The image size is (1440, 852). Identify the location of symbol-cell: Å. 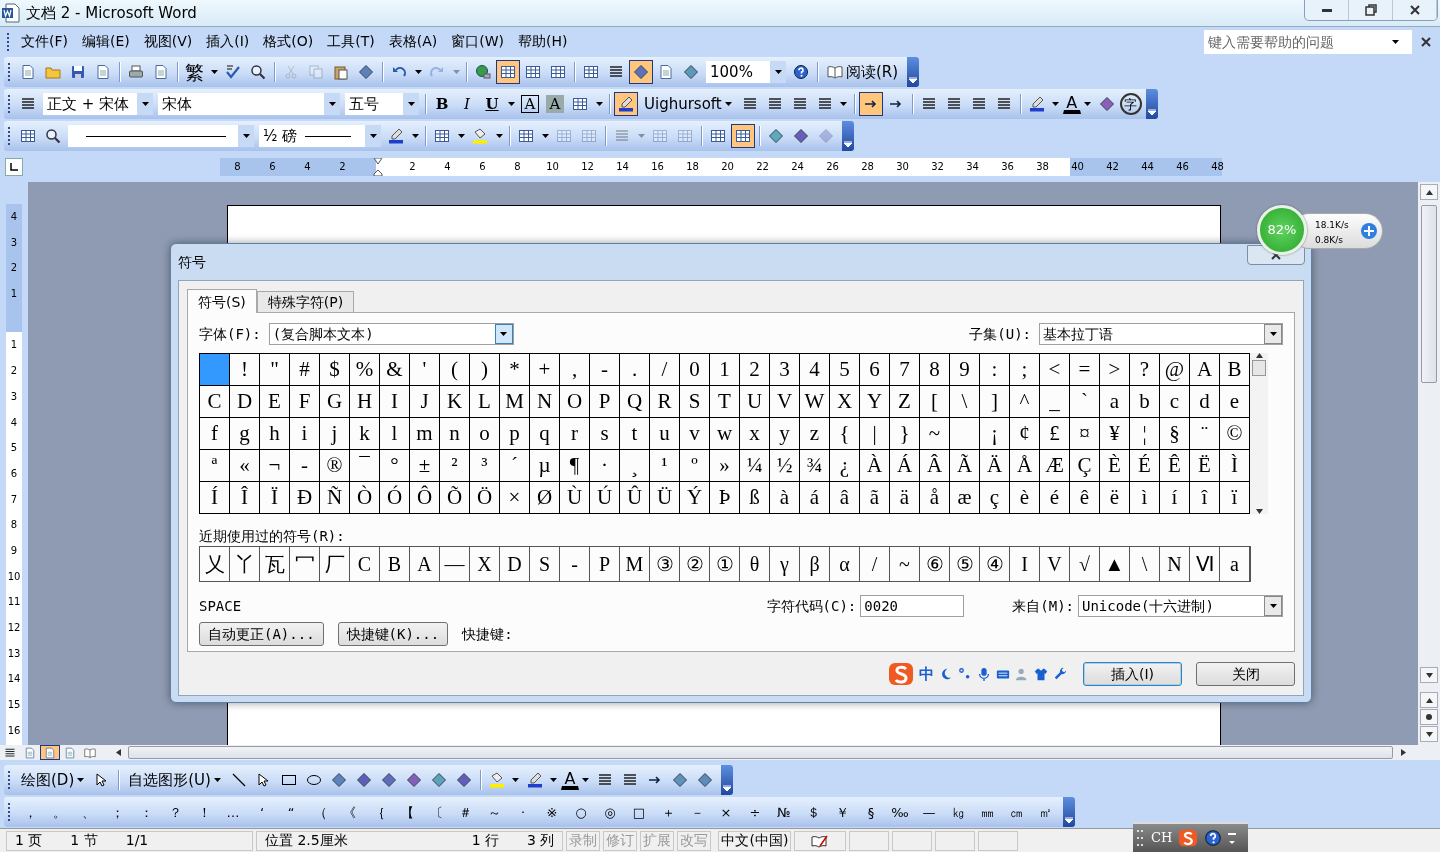
(1025, 466).